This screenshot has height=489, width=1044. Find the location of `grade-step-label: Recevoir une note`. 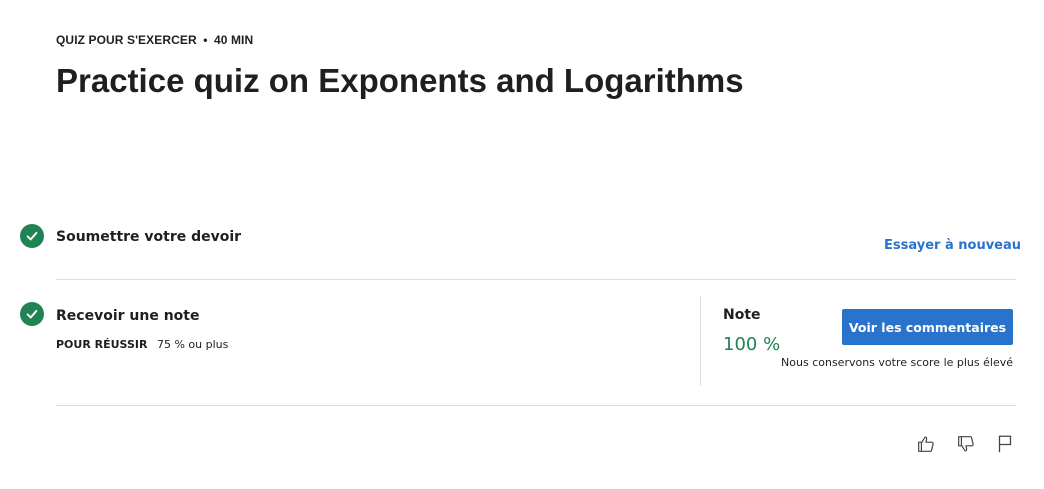

grade-step-label: Recevoir une note is located at coordinates (128, 316).